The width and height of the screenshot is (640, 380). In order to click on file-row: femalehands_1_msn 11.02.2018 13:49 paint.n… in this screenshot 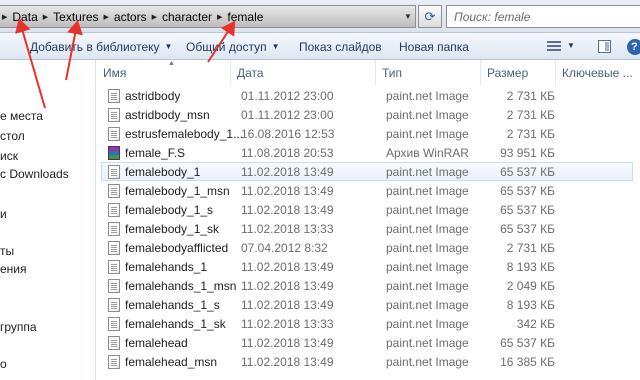, I will do `click(367, 285)`.